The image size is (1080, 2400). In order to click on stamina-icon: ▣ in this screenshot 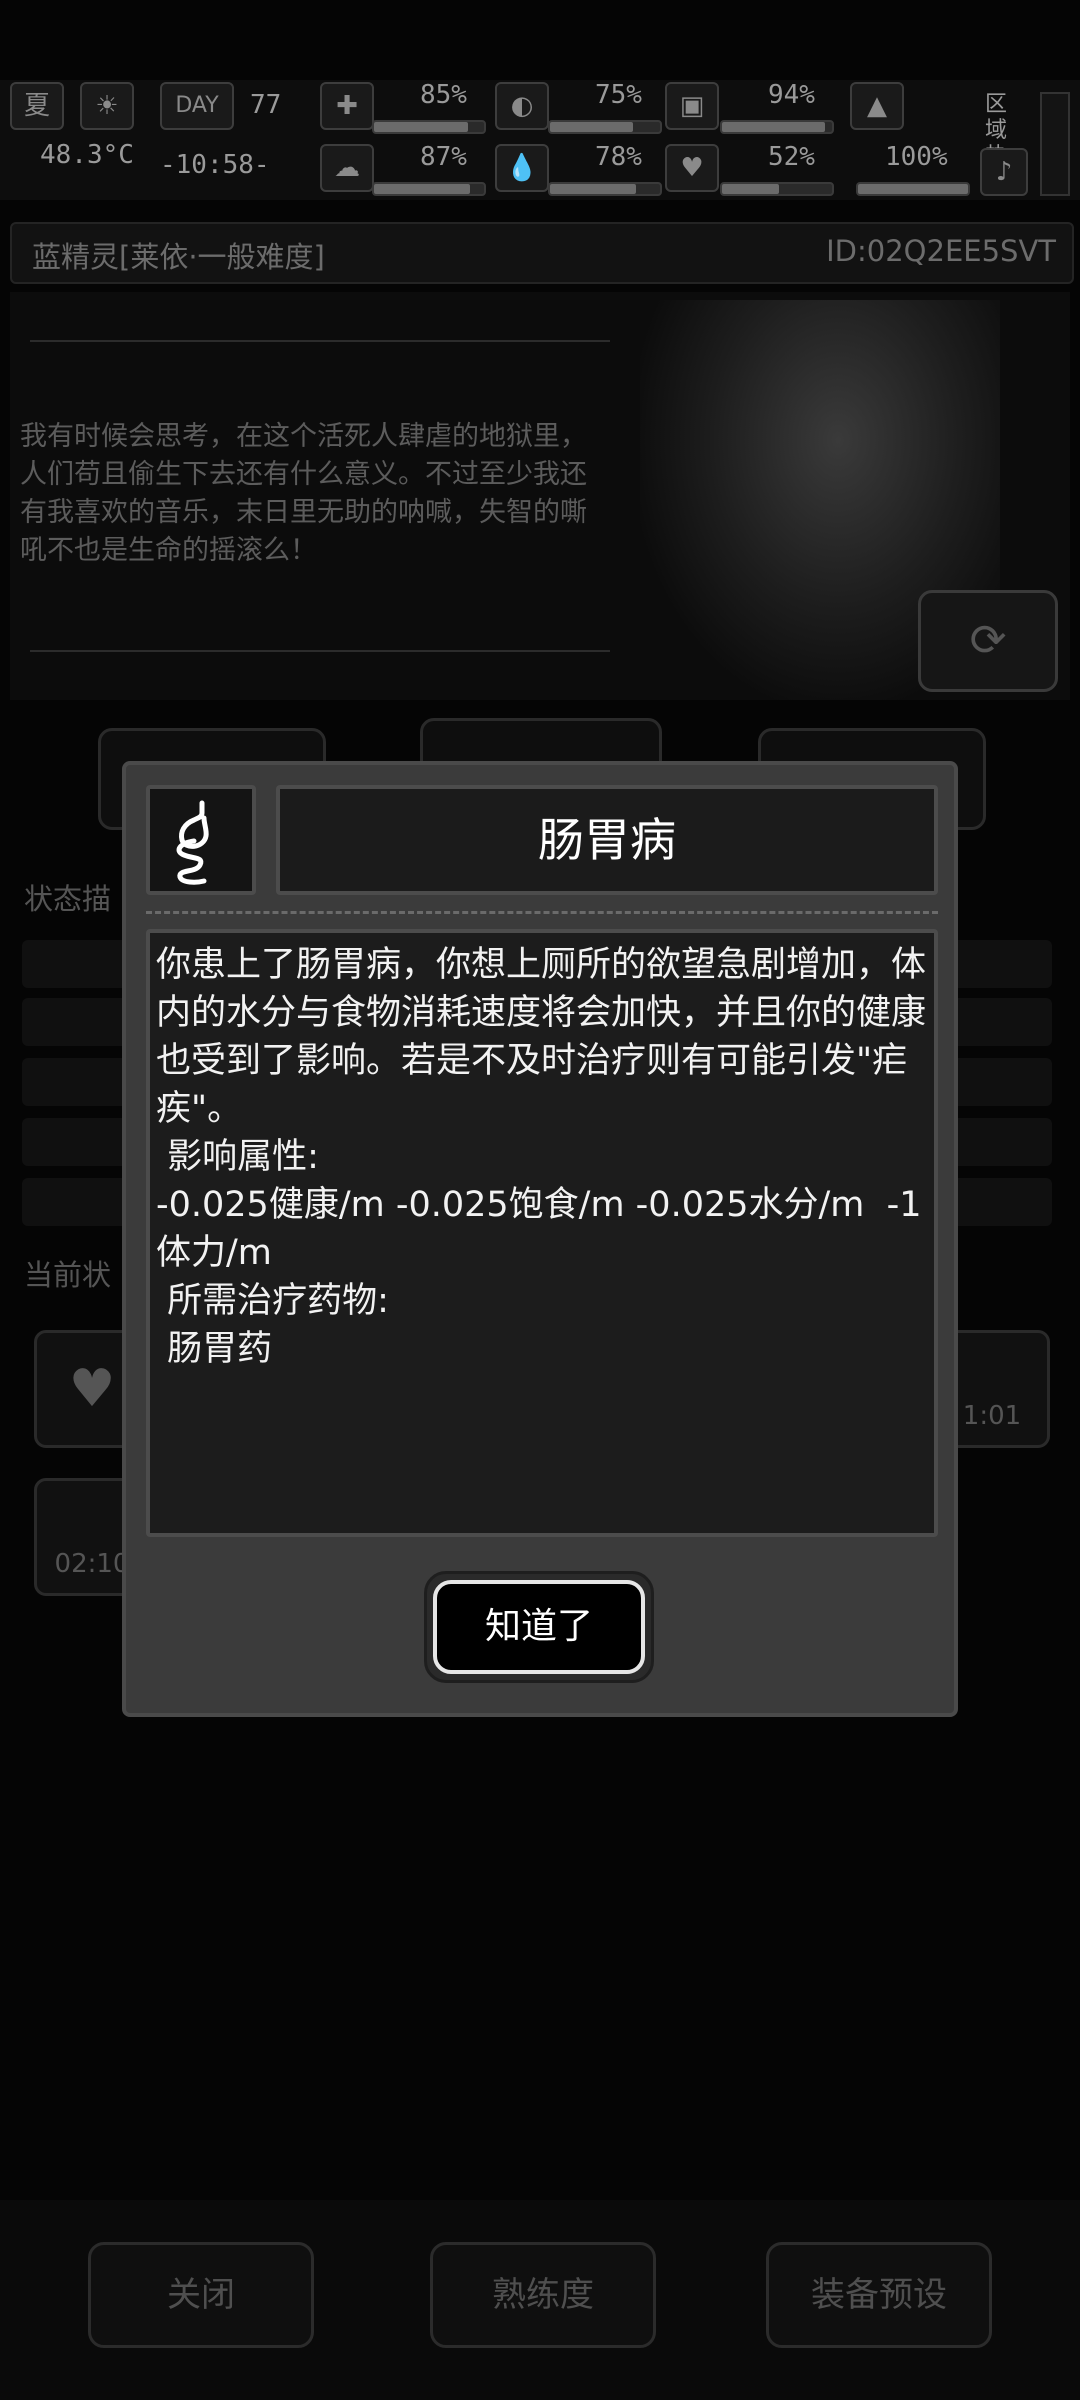, I will do `click(692, 106)`.